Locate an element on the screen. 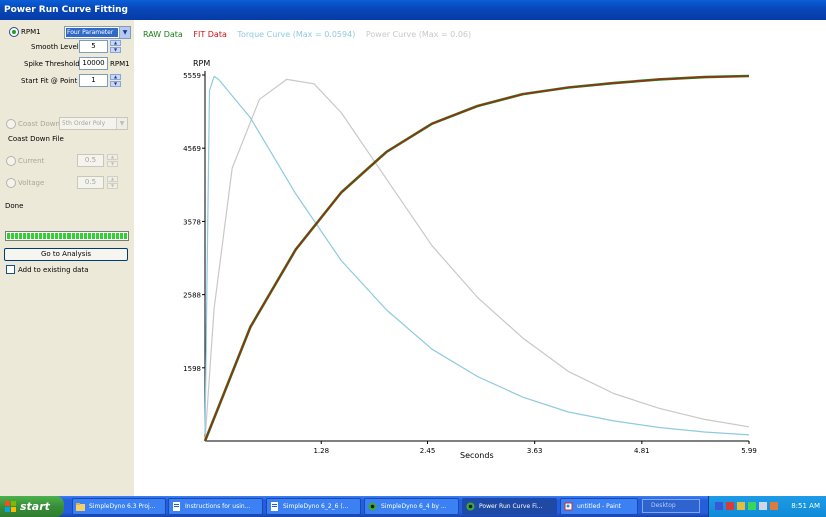 The width and height of the screenshot is (826, 517). coast-down-file-label: Coast Down File is located at coordinates (36, 139).